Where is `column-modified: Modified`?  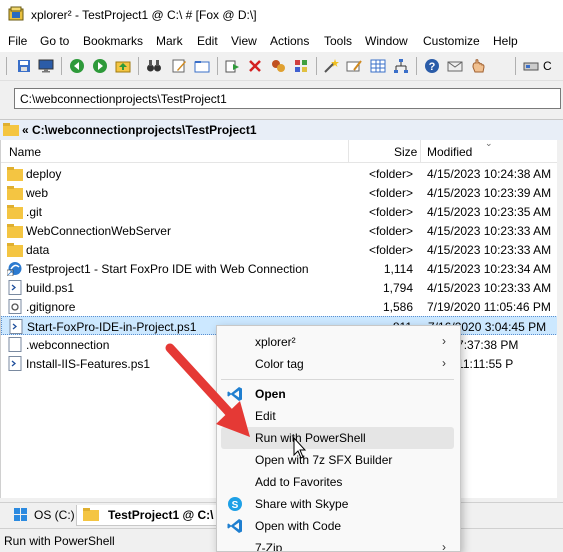
column-modified: Modified is located at coordinates (449, 152).